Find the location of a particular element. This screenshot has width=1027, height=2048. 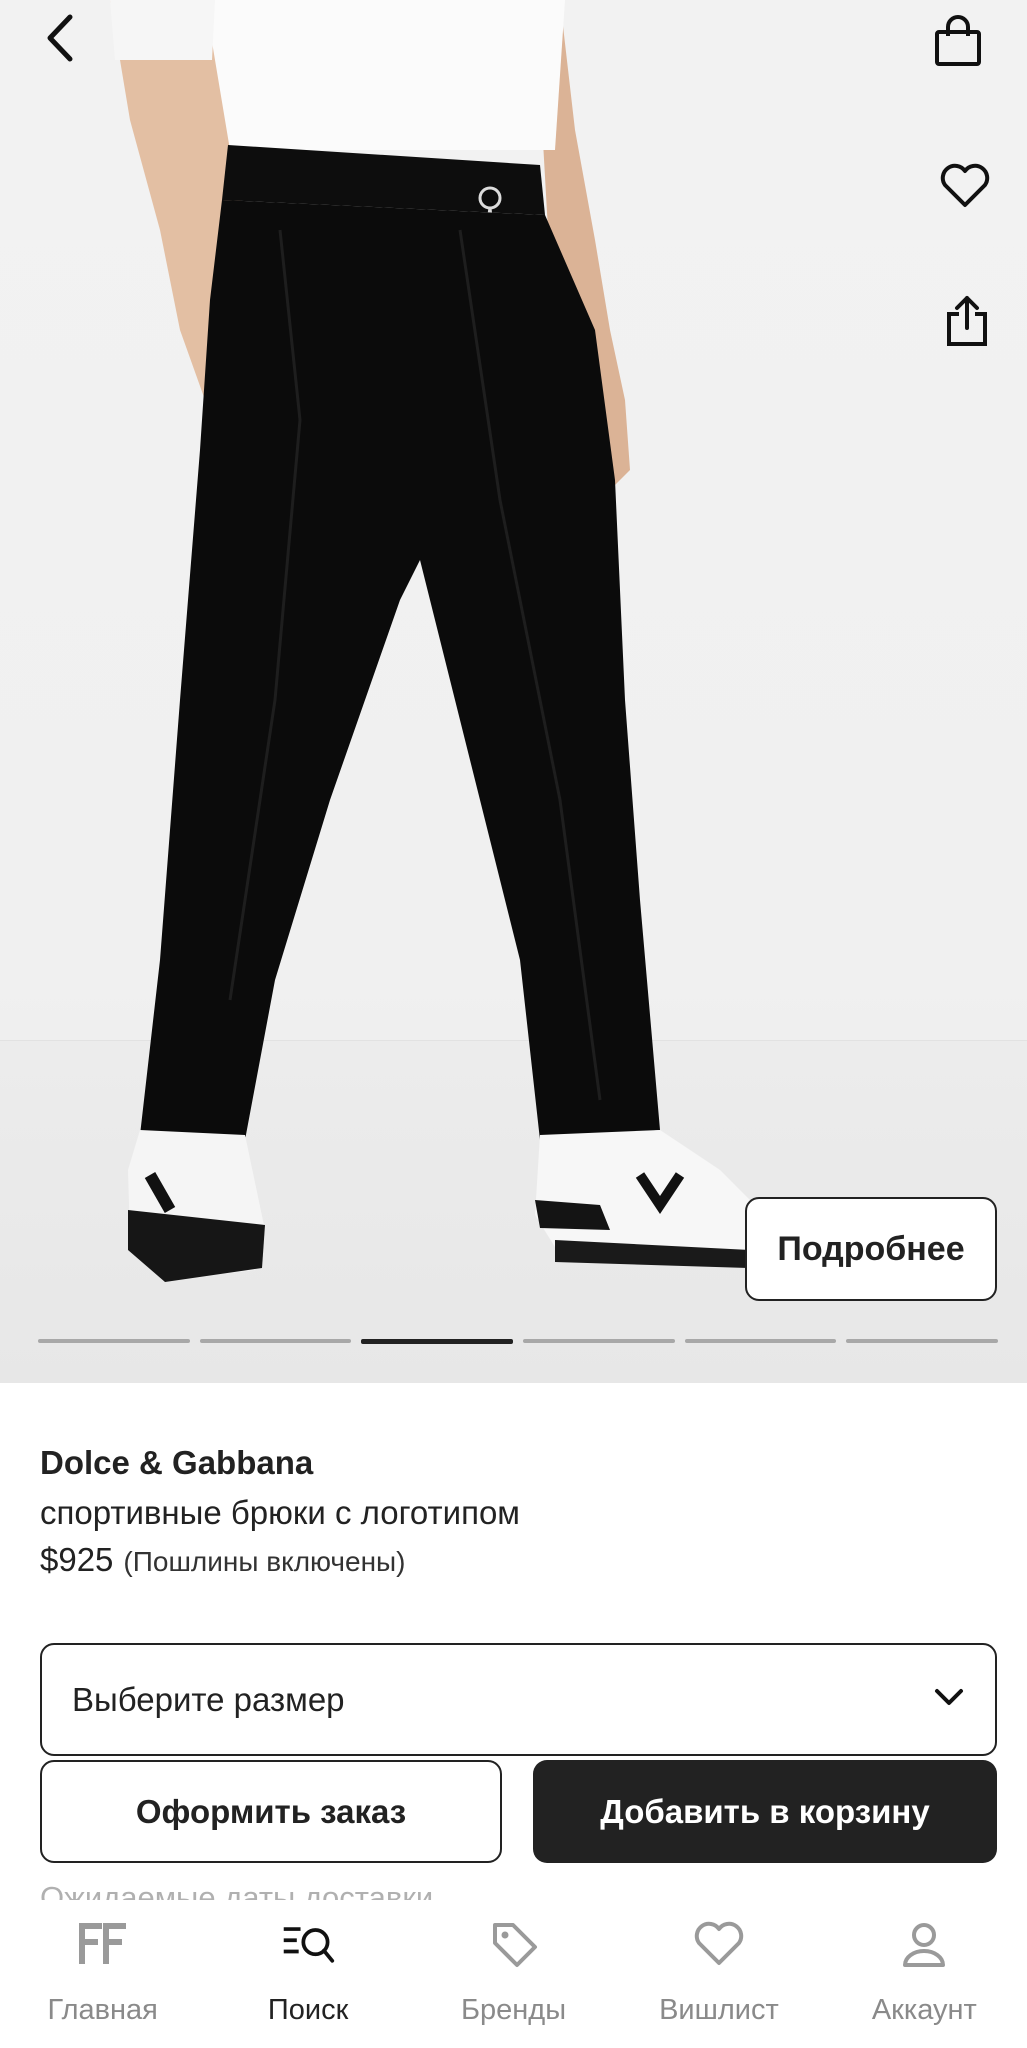

product-name: спортивные брюки с логотипом is located at coordinates (280, 1512).